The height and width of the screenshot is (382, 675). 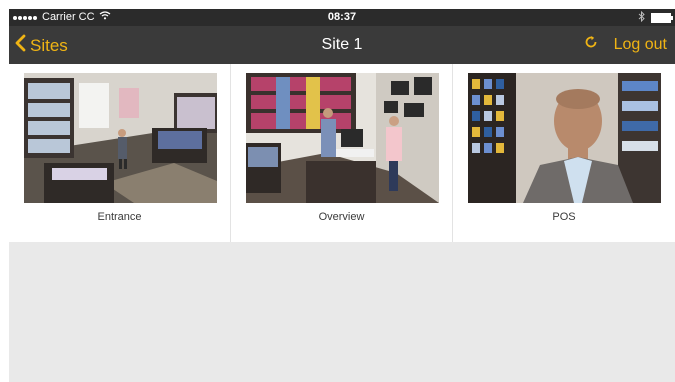 What do you see at coordinates (564, 138) in the screenshot?
I see `camera-thumbnail-pos` at bounding box center [564, 138].